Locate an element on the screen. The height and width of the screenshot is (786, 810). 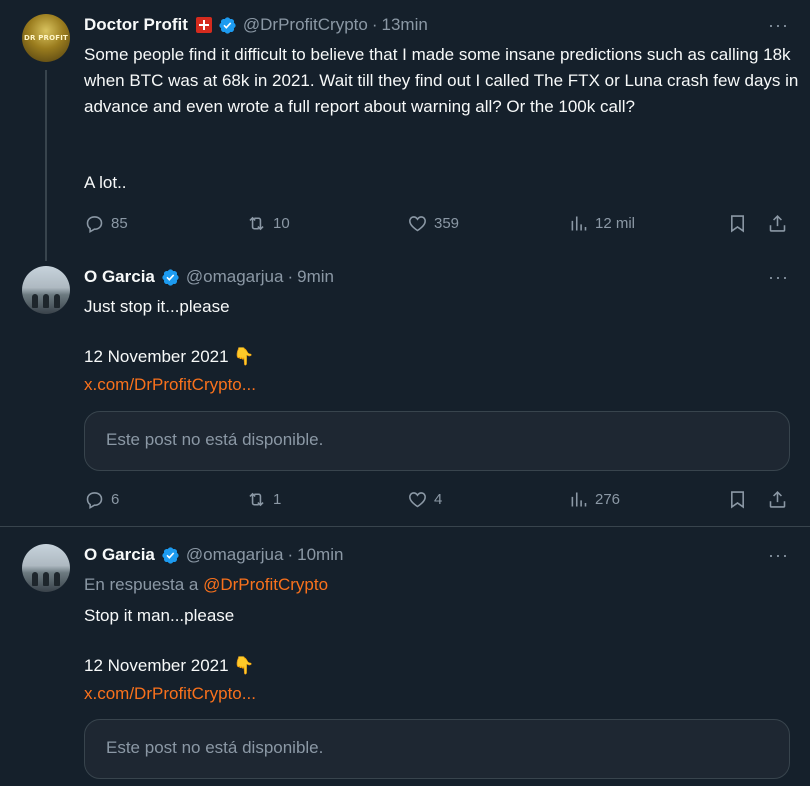
reply-button: 6 is located at coordinates (101, 499).